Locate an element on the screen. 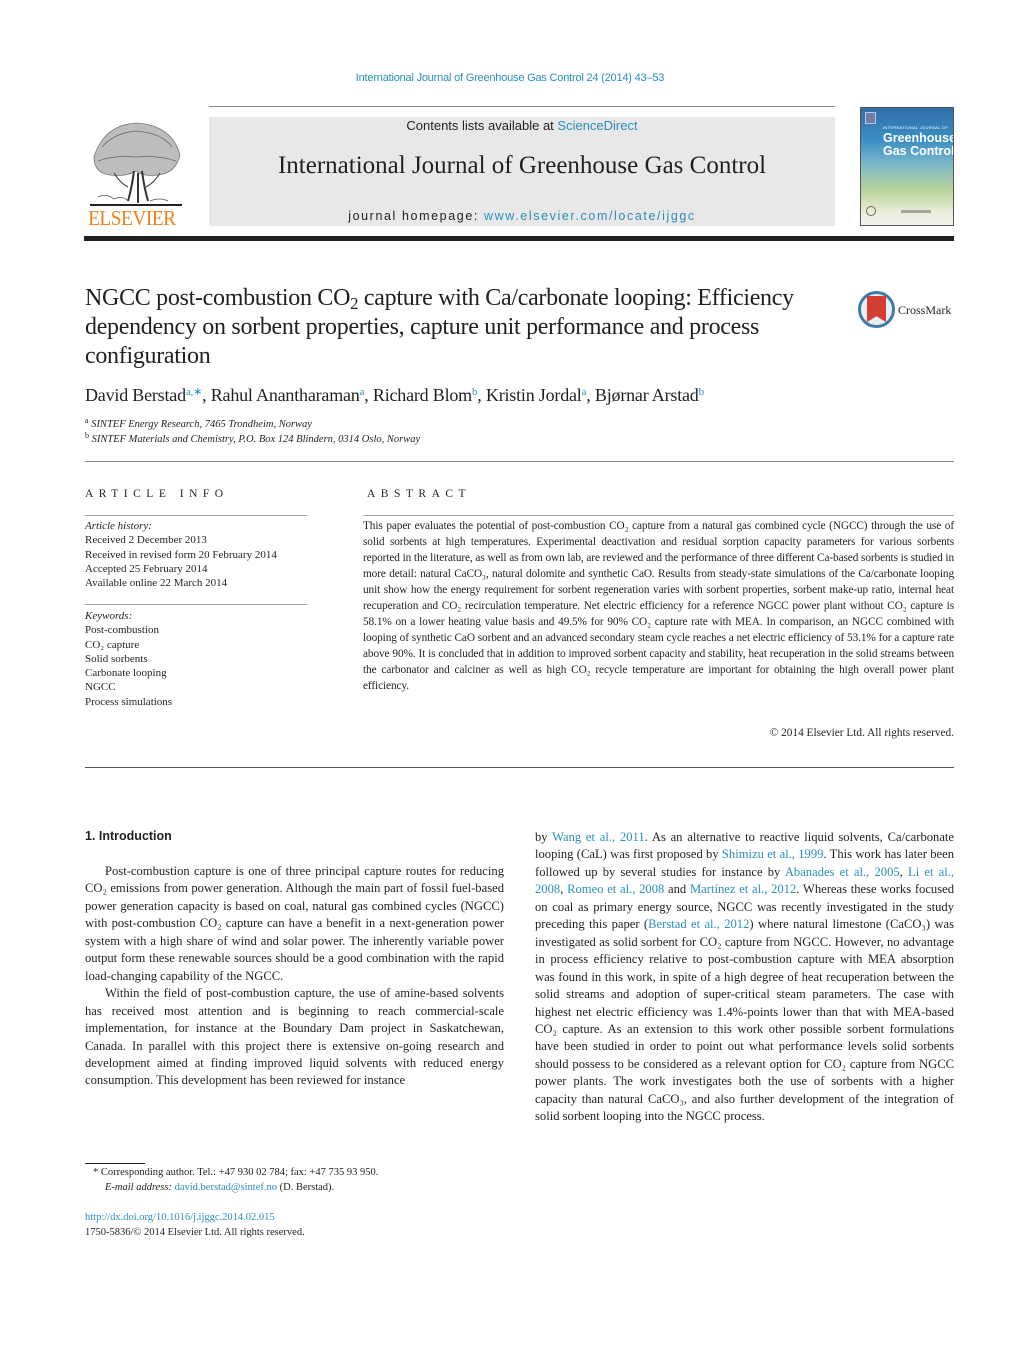  elsevier-wordmark: ELSEVIER is located at coordinates (132, 218).